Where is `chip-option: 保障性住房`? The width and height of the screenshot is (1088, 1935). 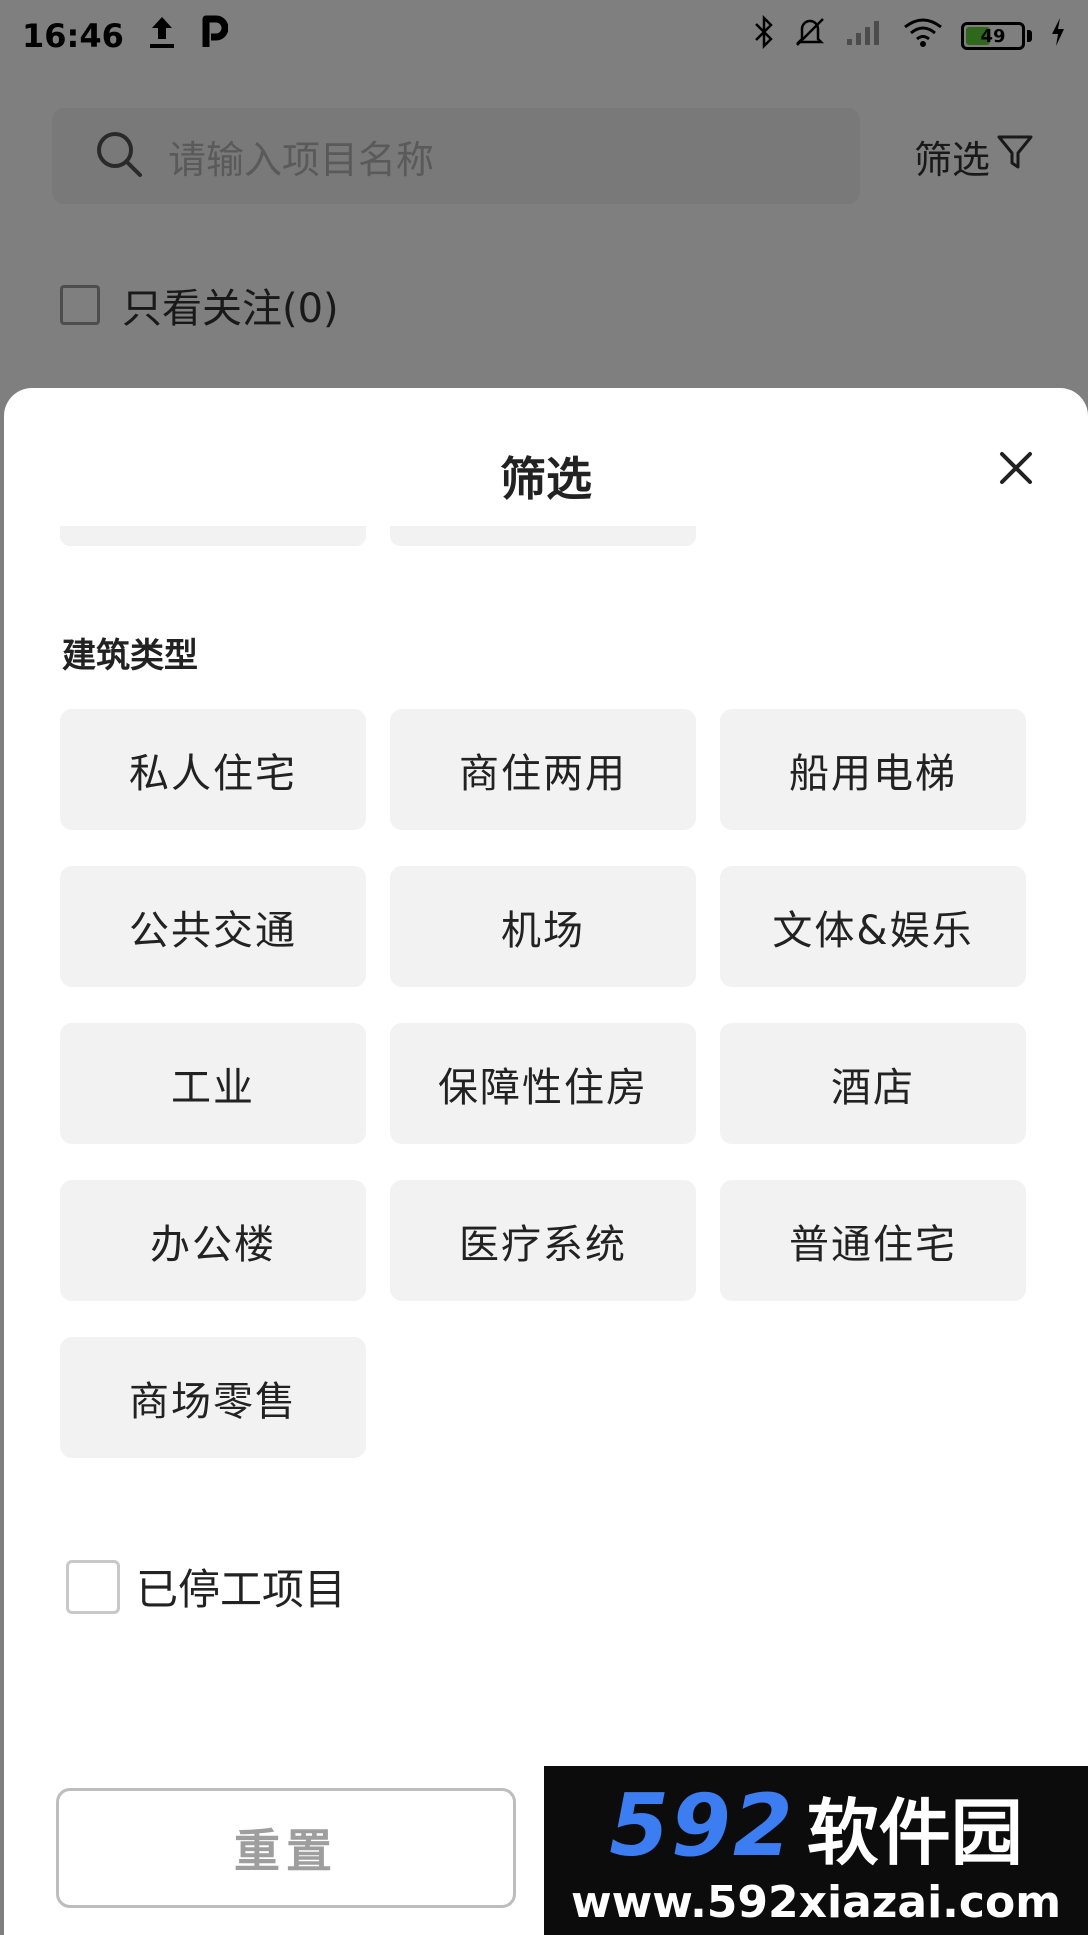 chip-option: 保障性住房 is located at coordinates (543, 1083).